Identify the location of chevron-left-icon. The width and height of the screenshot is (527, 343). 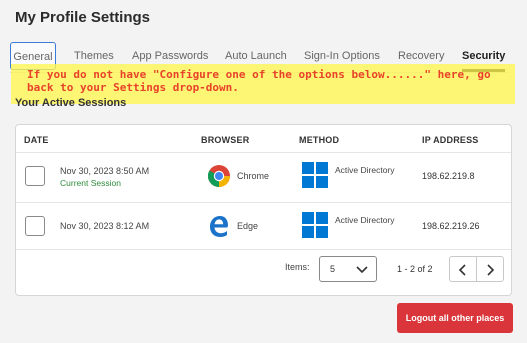
(462, 270).